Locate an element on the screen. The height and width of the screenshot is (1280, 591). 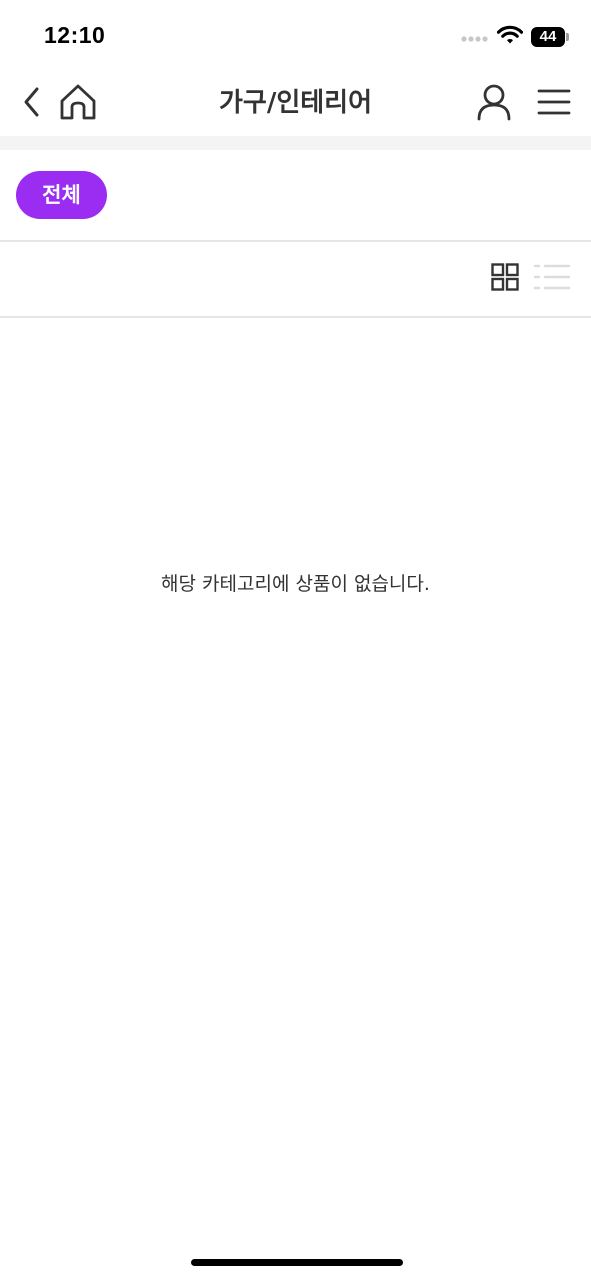
list-view-icon is located at coordinates (552, 279).